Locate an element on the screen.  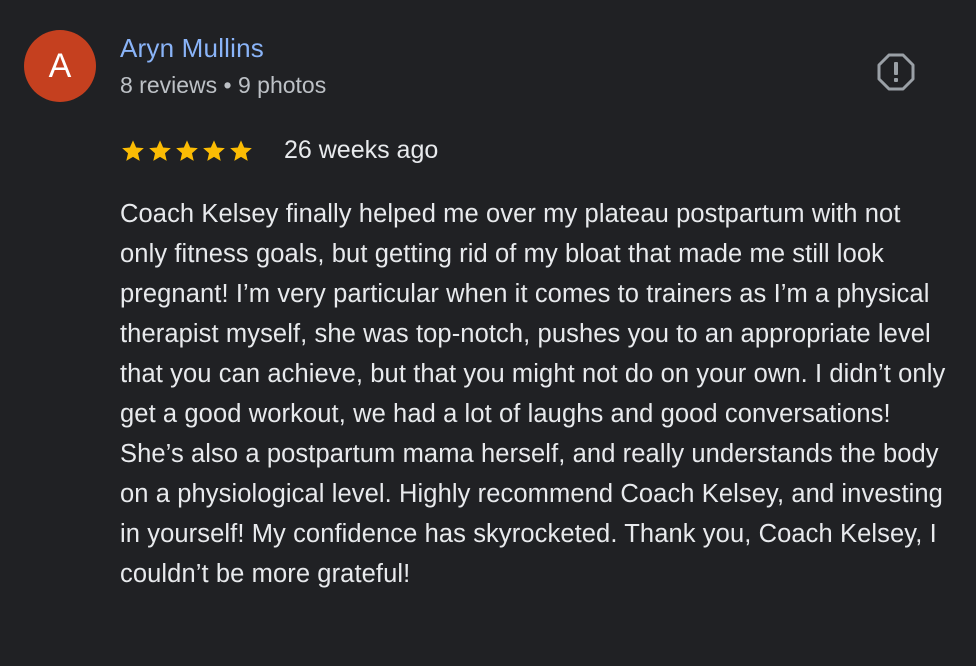
report-button is located at coordinates (896, 72).